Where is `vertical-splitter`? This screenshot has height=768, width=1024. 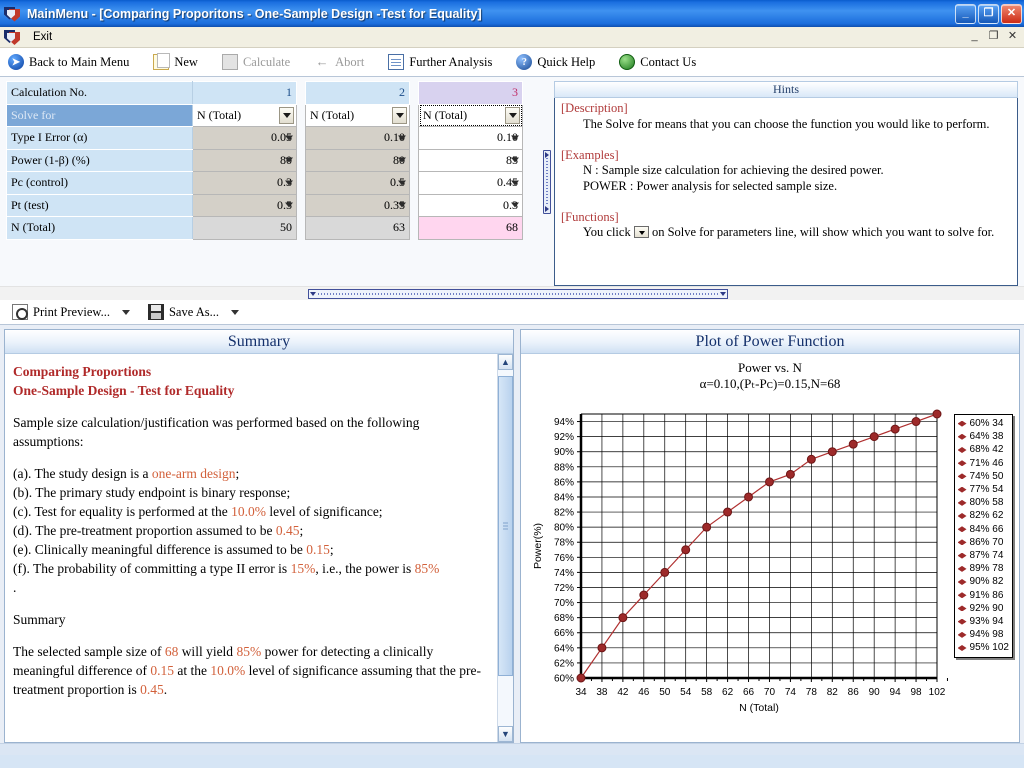
vertical-splitter is located at coordinates (547, 181).